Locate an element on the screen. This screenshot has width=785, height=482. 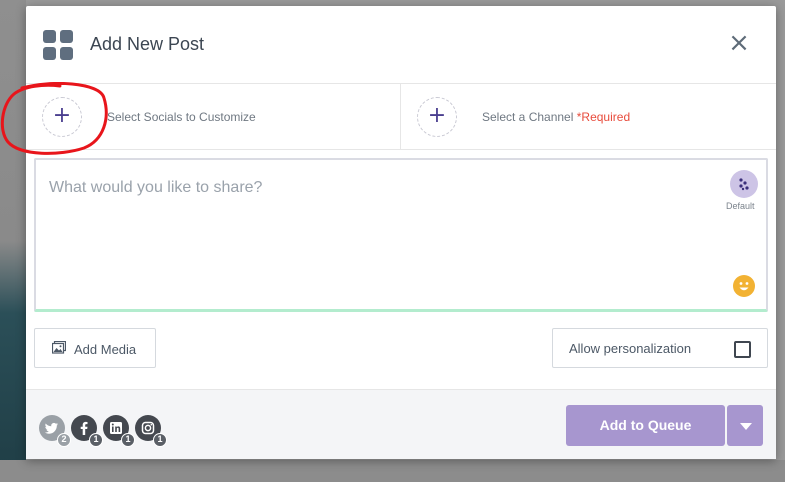
facebook-icon: 1 is located at coordinates (87, 431).